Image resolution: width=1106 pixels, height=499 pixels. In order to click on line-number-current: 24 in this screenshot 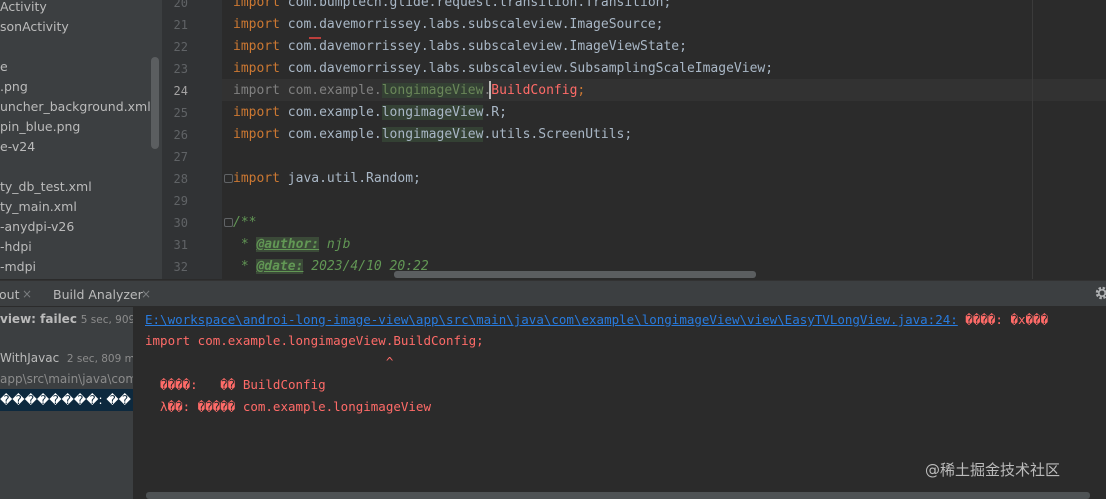, I will do `click(180, 91)`.